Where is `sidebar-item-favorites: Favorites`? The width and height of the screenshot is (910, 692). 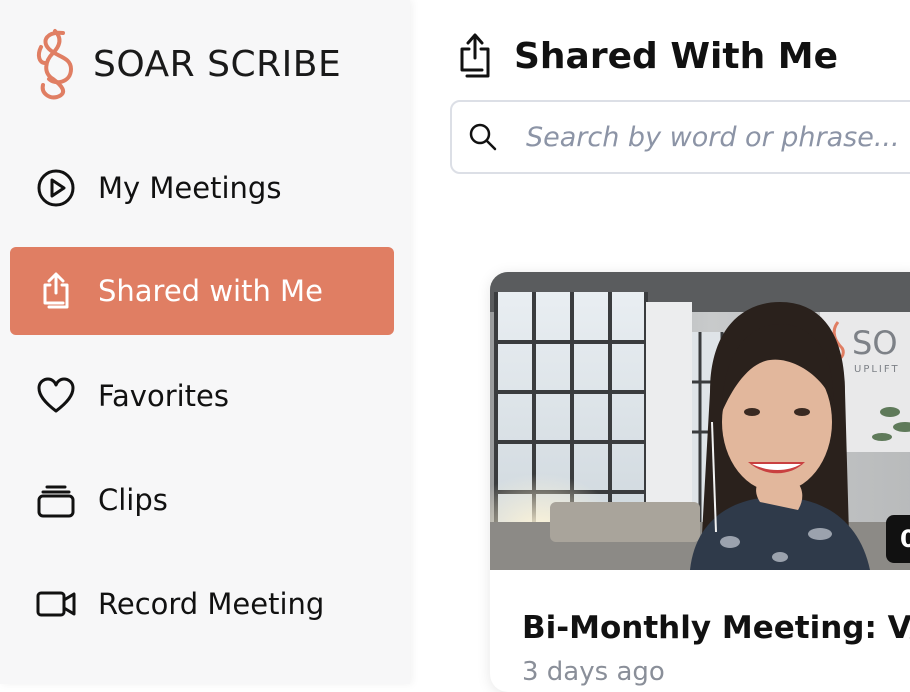
sidebar-item-favorites: Favorites is located at coordinates (202, 396).